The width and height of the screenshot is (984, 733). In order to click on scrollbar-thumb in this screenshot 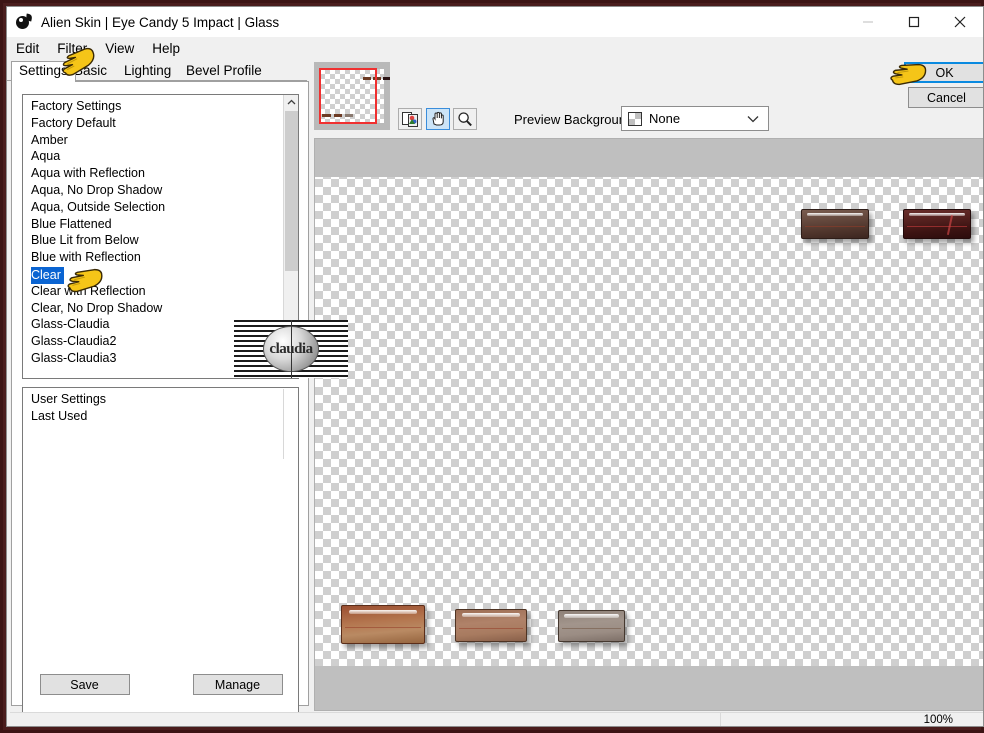, I will do `click(291, 191)`.